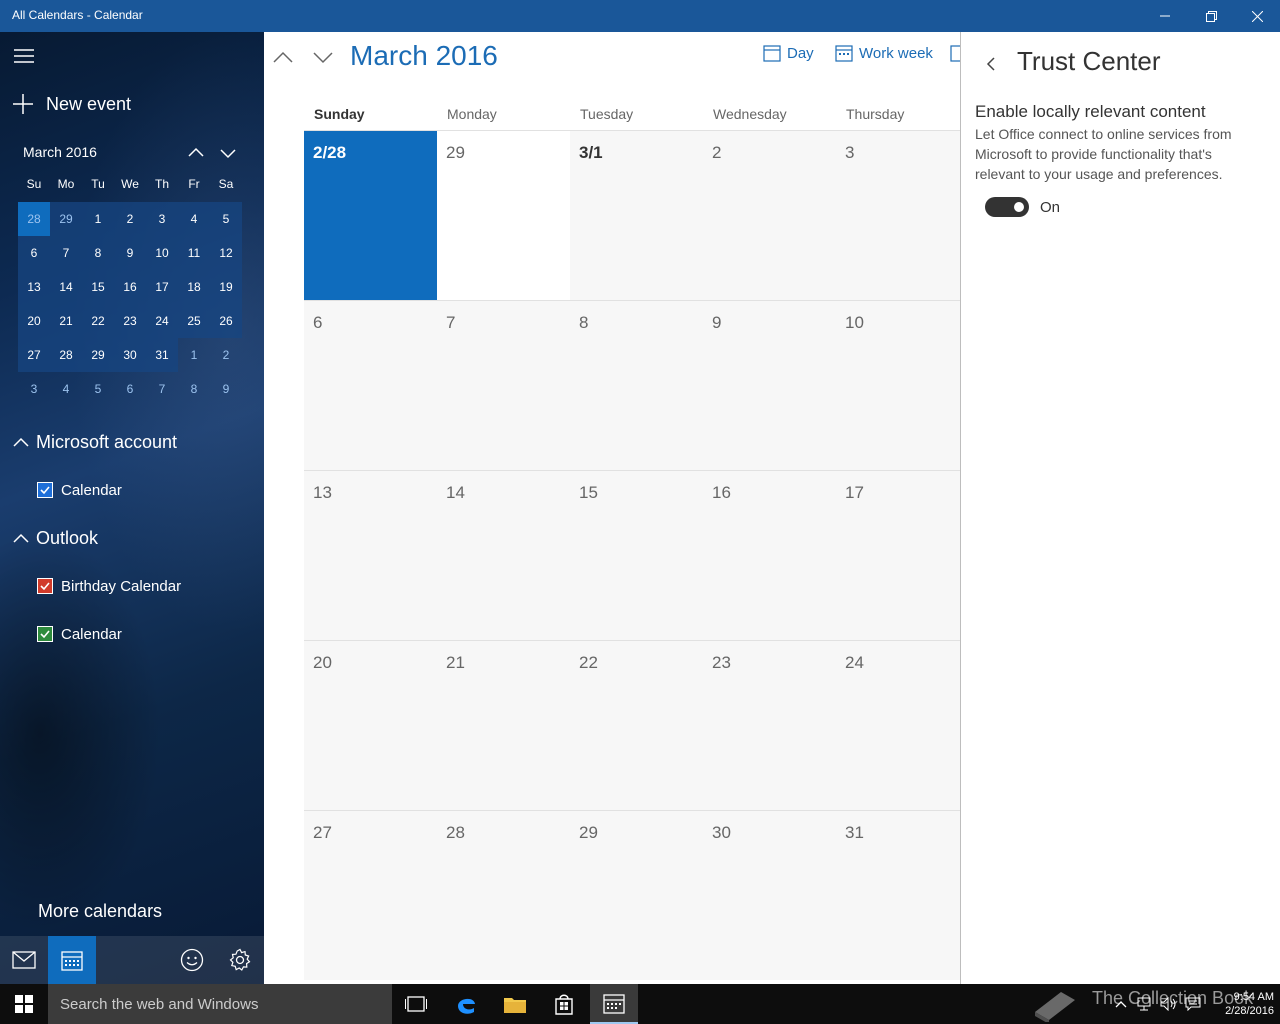 Image resolution: width=1280 pixels, height=1024 pixels. Describe the element at coordinates (416, 1004) in the screenshot. I see `task-view-button` at that location.